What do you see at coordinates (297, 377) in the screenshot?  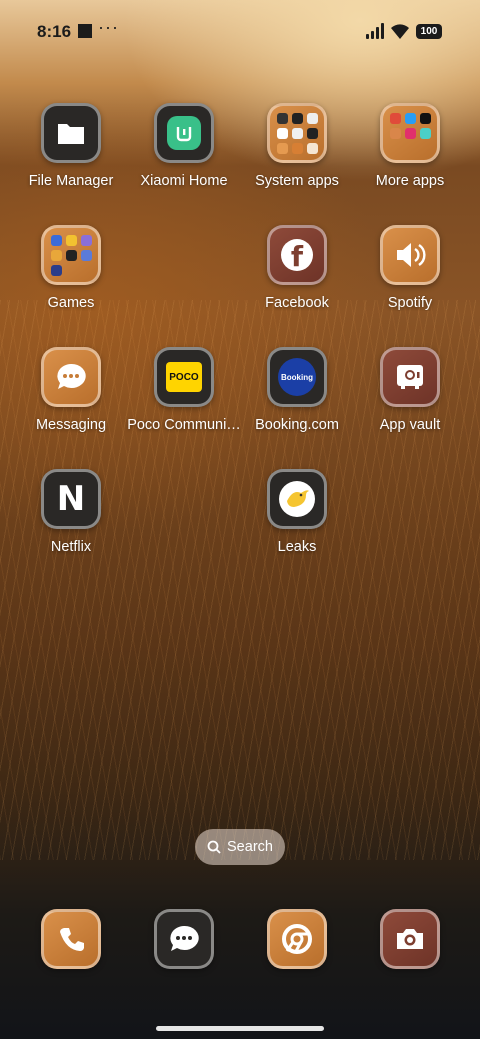 I see `booking-icon: Booking` at bounding box center [297, 377].